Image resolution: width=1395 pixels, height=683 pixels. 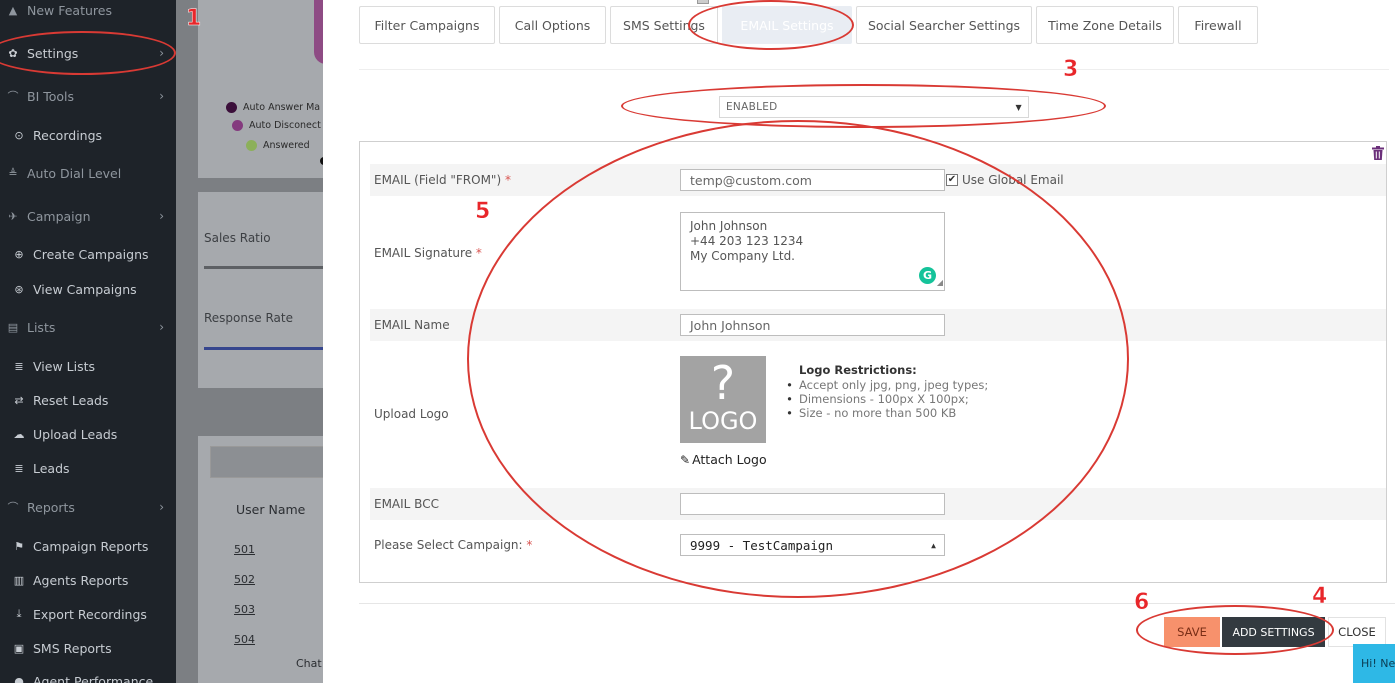 I want to click on sidebar-item-campaign: ✈ Campaign ›, so click(x=88, y=216).